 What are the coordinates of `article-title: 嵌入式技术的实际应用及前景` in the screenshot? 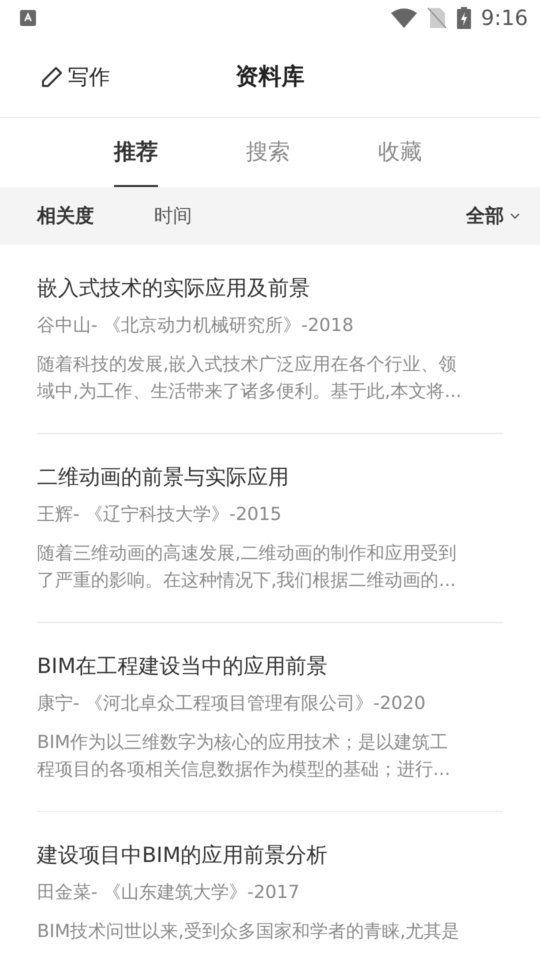 It's located at (270, 288).